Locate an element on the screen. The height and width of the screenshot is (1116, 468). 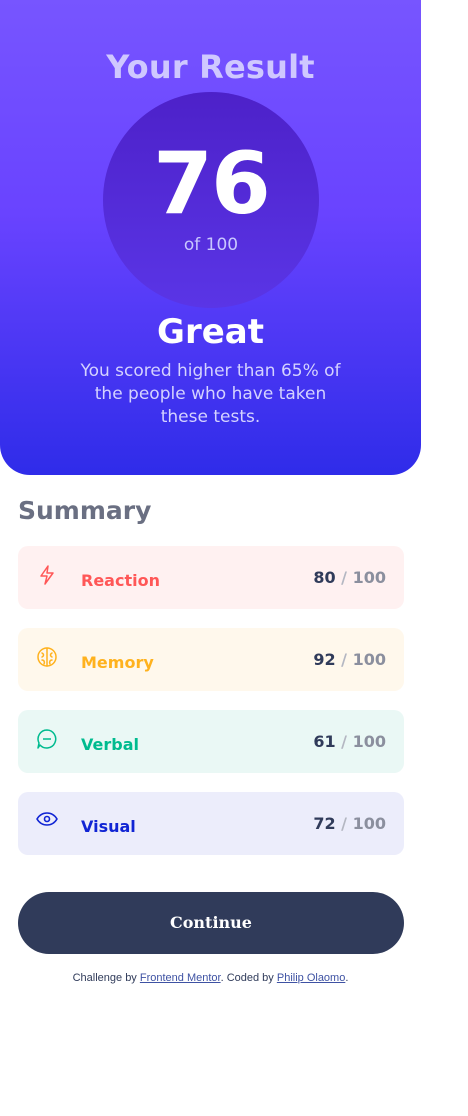
summary-item-label: Memory is located at coordinates (117, 662).